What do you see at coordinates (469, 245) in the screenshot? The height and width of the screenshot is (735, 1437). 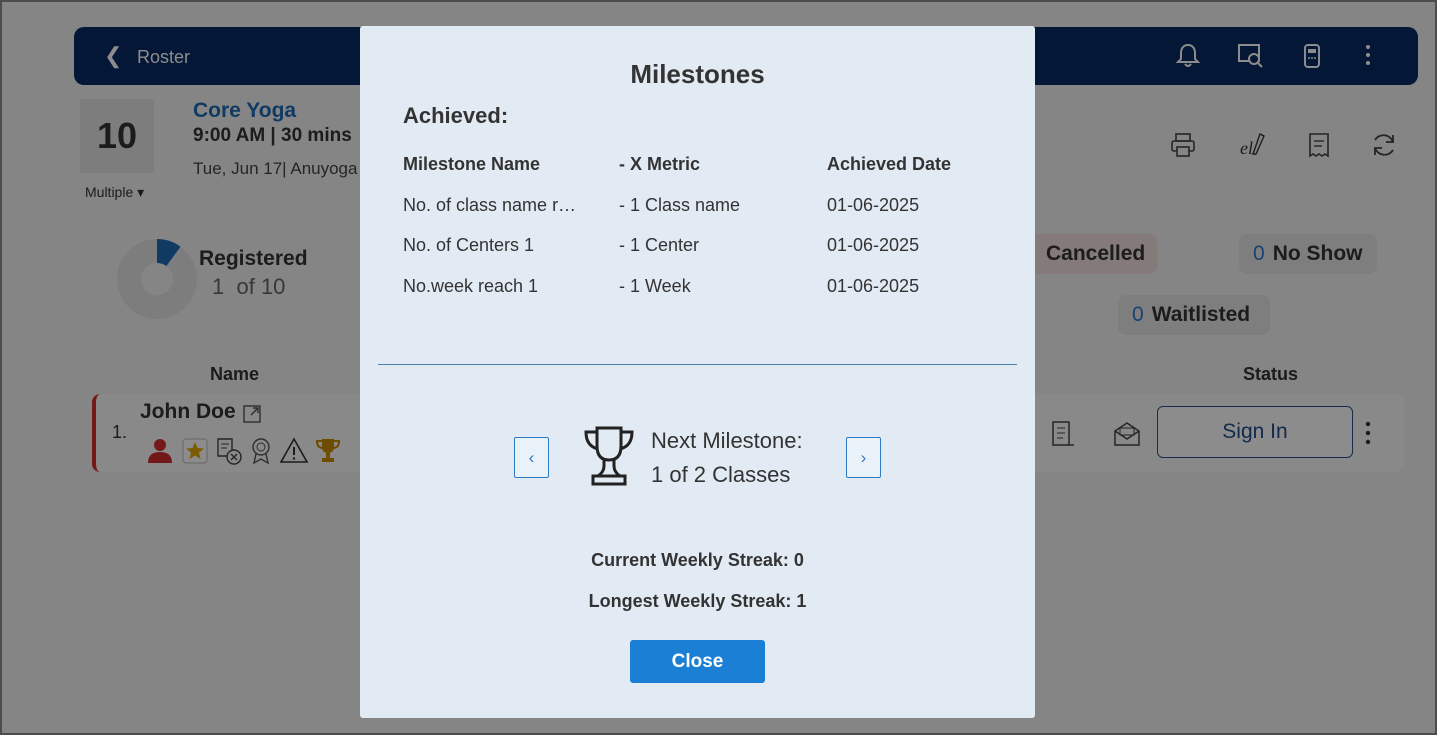 I see `milestone-name: No. of Centers 1` at bounding box center [469, 245].